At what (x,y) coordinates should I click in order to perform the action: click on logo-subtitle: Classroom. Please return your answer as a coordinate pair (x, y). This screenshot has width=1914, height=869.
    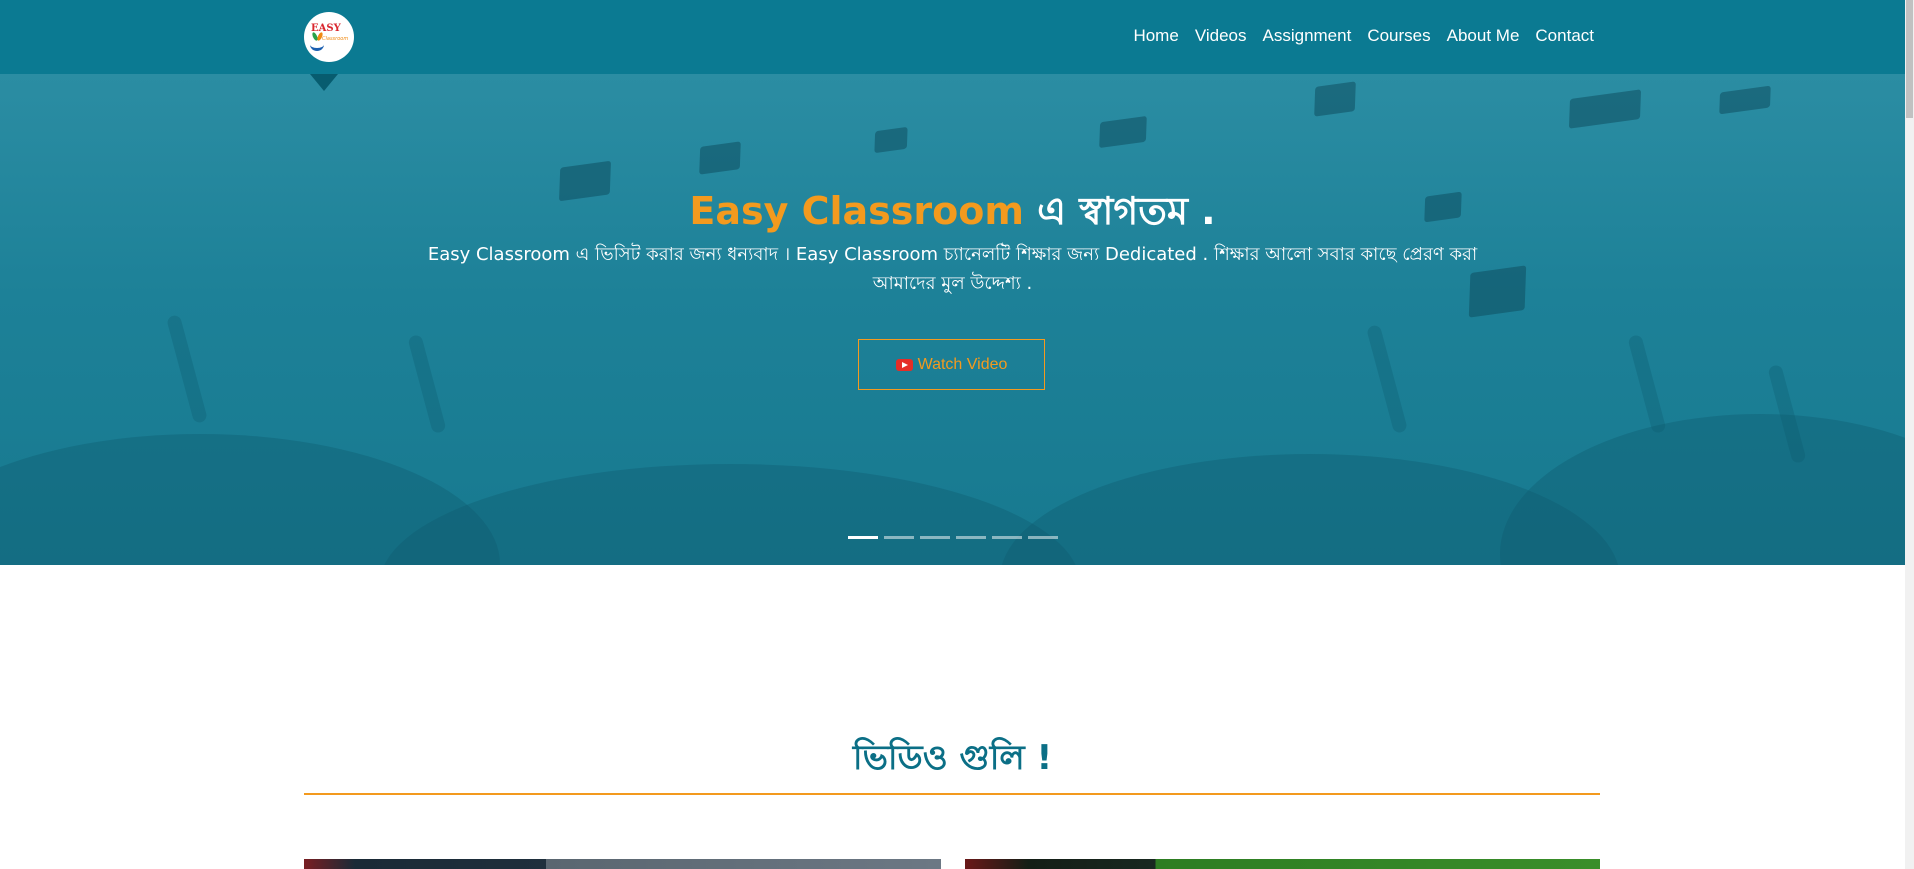
    Looking at the image, I should click on (335, 39).